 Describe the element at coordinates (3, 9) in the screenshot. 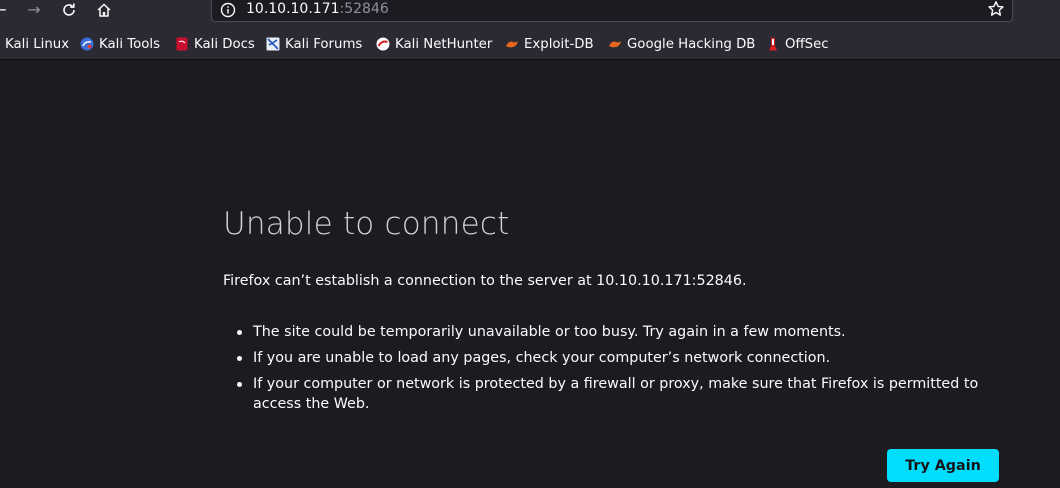

I see `back-arrow-icon: ←` at that location.